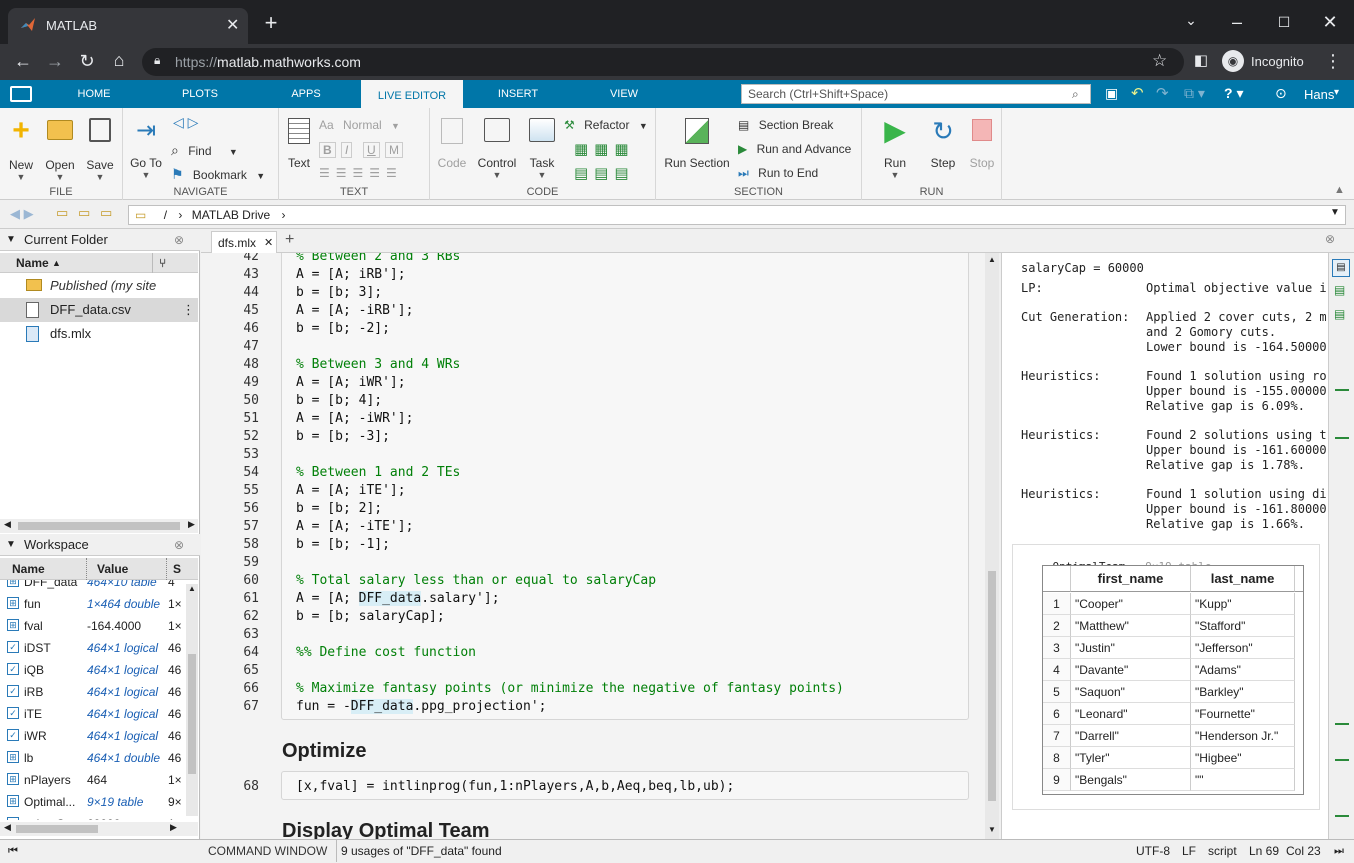 Image resolution: width=1354 pixels, height=863 pixels. What do you see at coordinates (1111, 93) in the screenshot?
I see `save-quick-icon: ▣` at bounding box center [1111, 93].